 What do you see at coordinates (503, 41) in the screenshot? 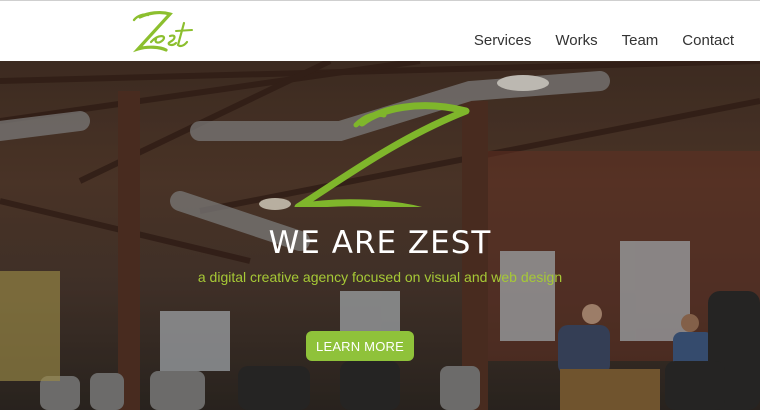
I see `nav-services: Services` at bounding box center [503, 41].